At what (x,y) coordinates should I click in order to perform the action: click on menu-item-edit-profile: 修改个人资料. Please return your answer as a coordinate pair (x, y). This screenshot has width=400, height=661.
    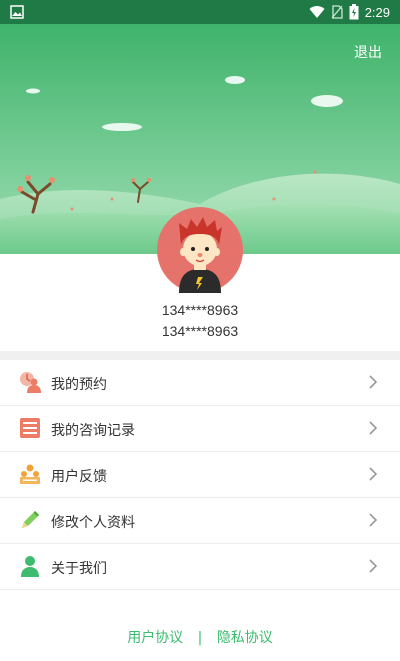
    Looking at the image, I should click on (200, 521).